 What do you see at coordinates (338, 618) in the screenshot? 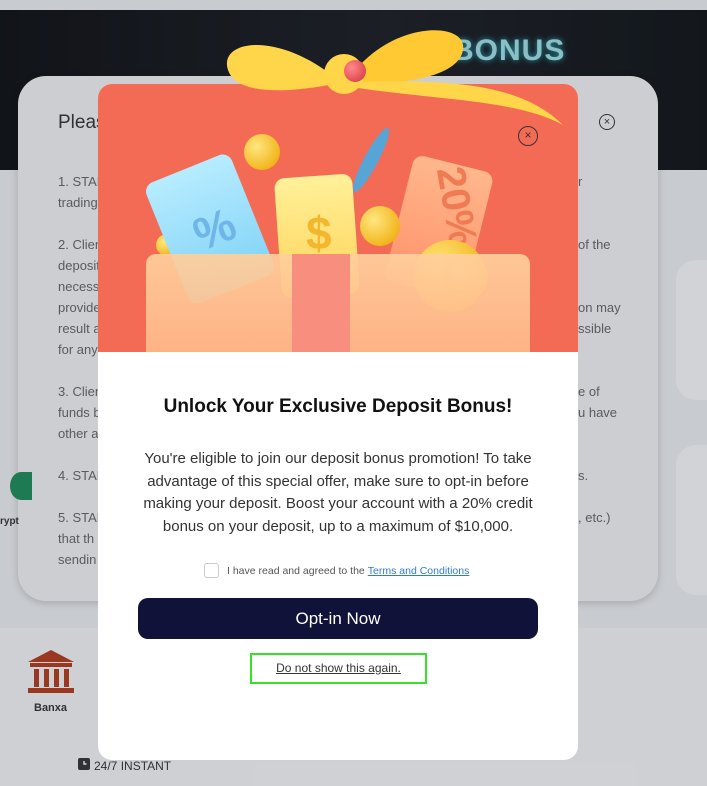
I see `opt-in-button: Opt-in Now` at bounding box center [338, 618].